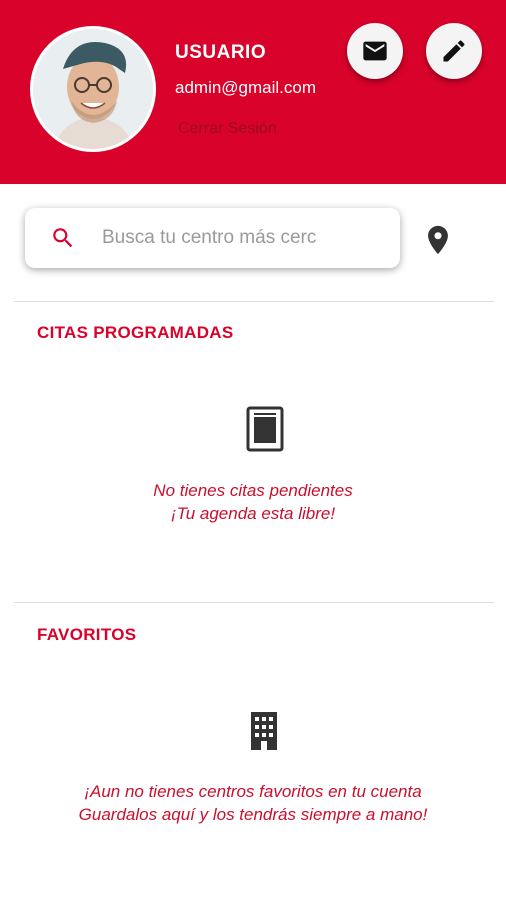  I want to click on user-email: admin@gmail.com, so click(246, 87).